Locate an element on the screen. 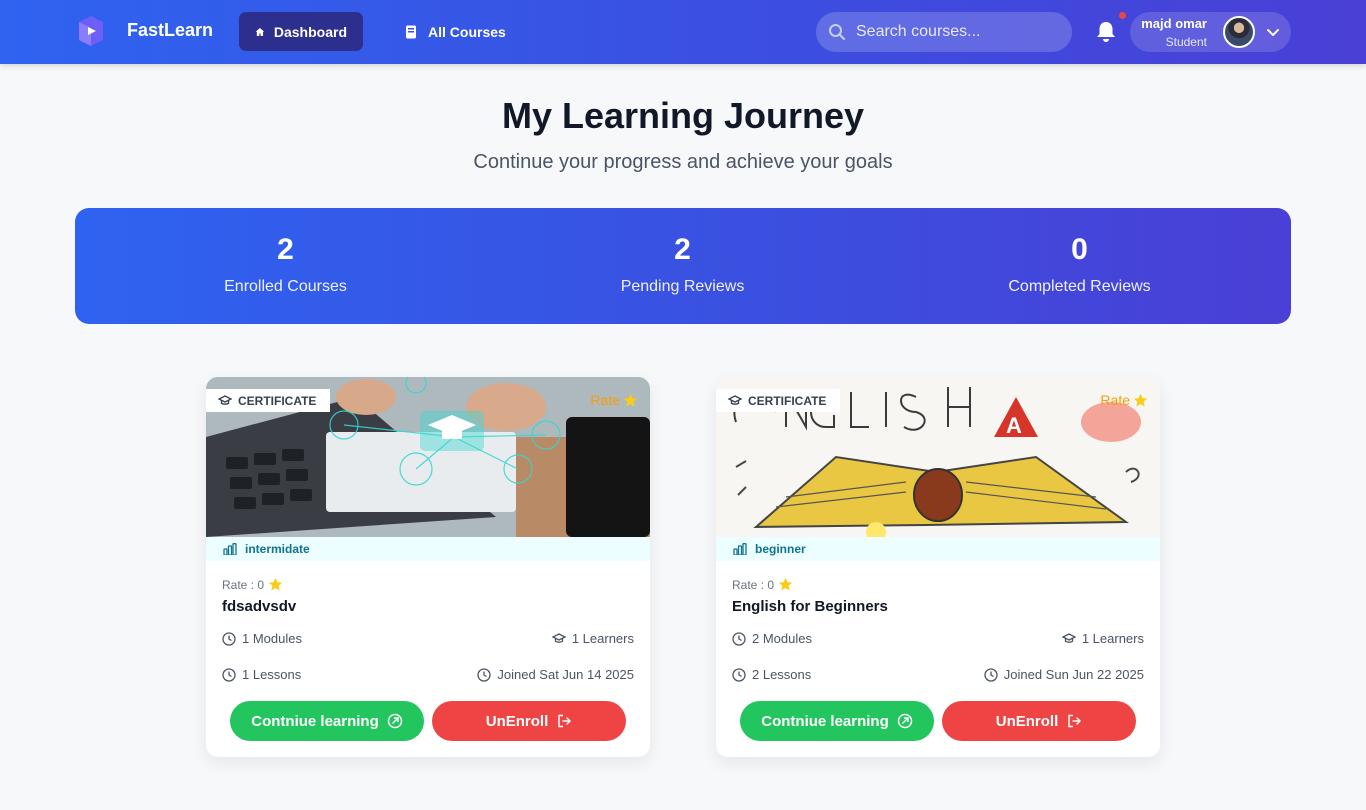  course-level-bar: intermidate is located at coordinates (428, 549).